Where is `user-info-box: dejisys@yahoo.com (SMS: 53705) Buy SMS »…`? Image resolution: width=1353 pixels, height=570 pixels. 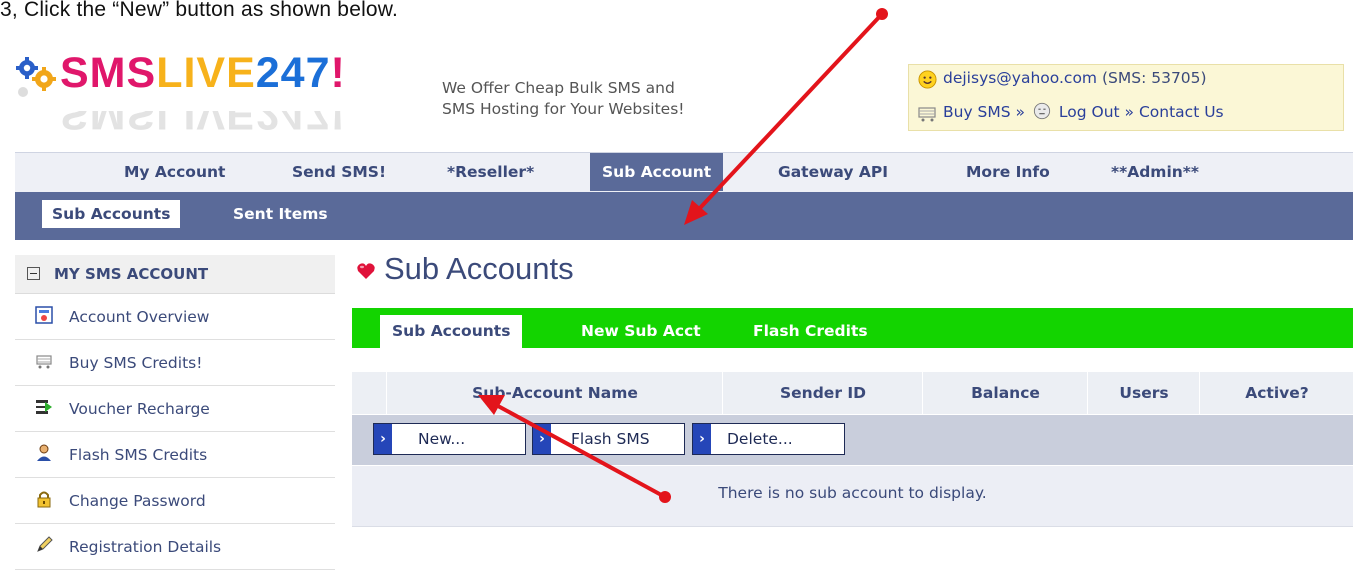
user-info-box: dejisys@yahoo.com (SMS: 53705) Buy SMS »… is located at coordinates (1126, 97).